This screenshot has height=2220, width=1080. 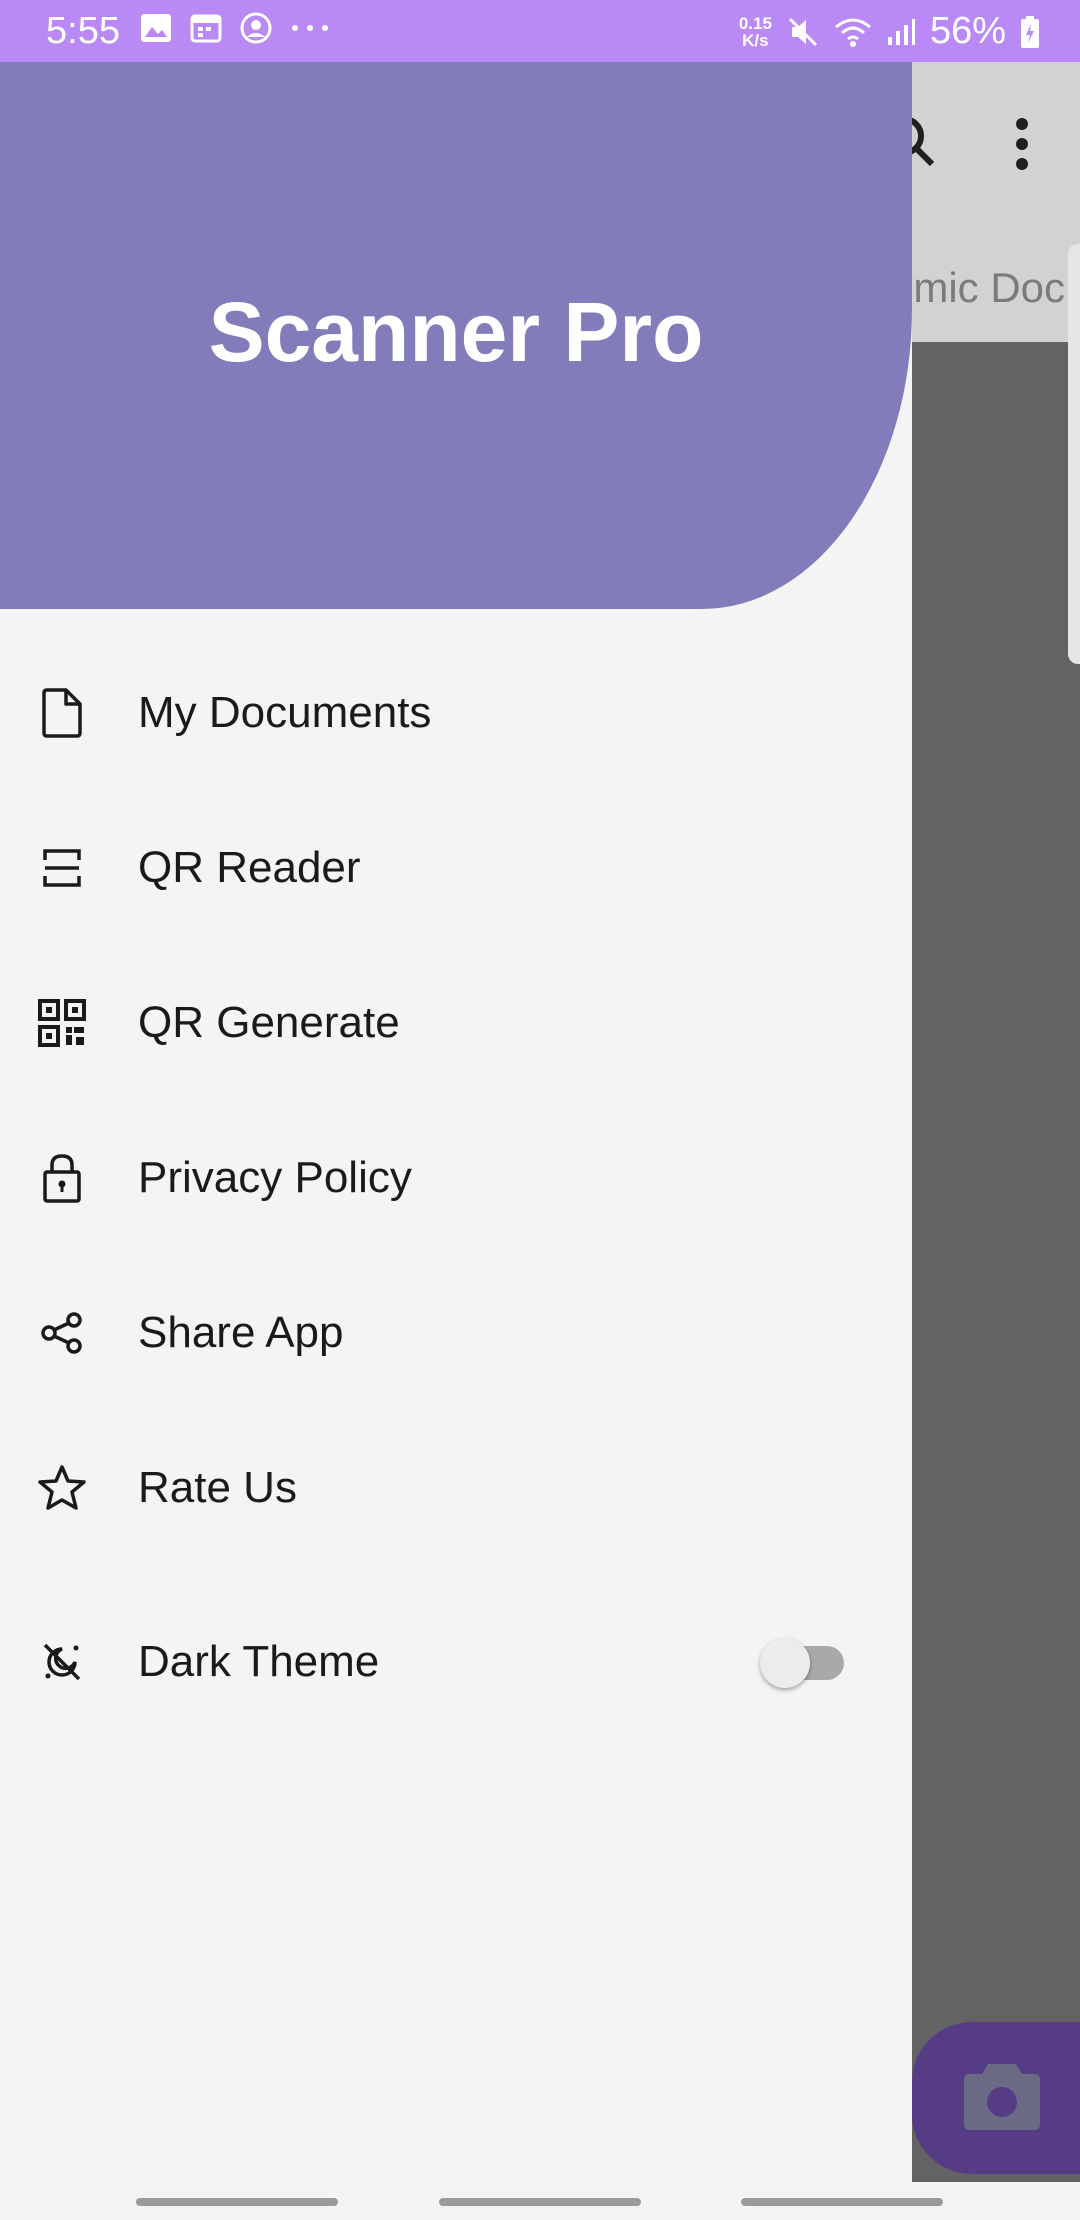 I want to click on menu-item-privacy-policy: Privacy Policy, so click(x=456, y=1178).